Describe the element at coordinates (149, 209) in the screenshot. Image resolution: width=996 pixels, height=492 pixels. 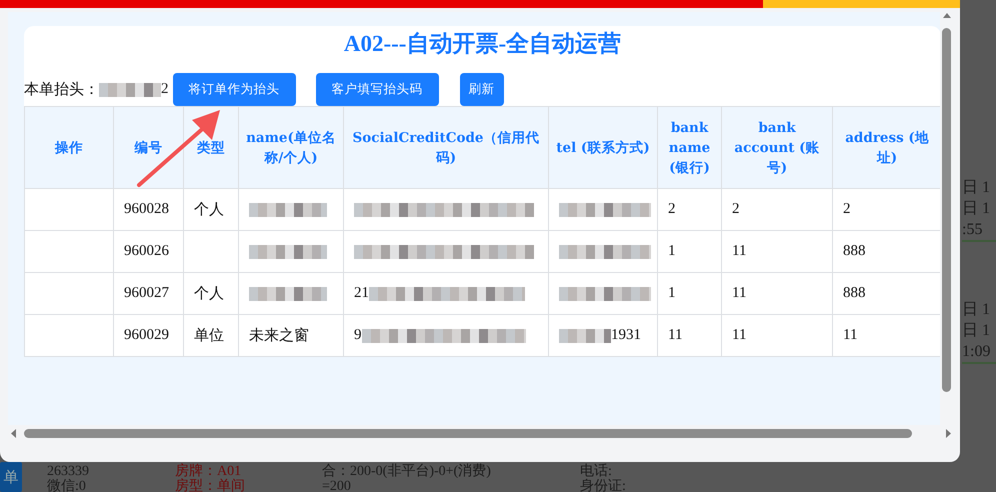
I see `table-cell: 960028` at that location.